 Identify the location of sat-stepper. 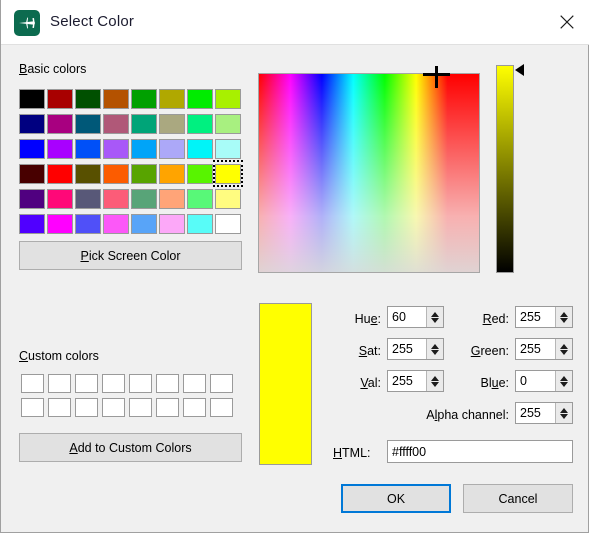
(434, 349).